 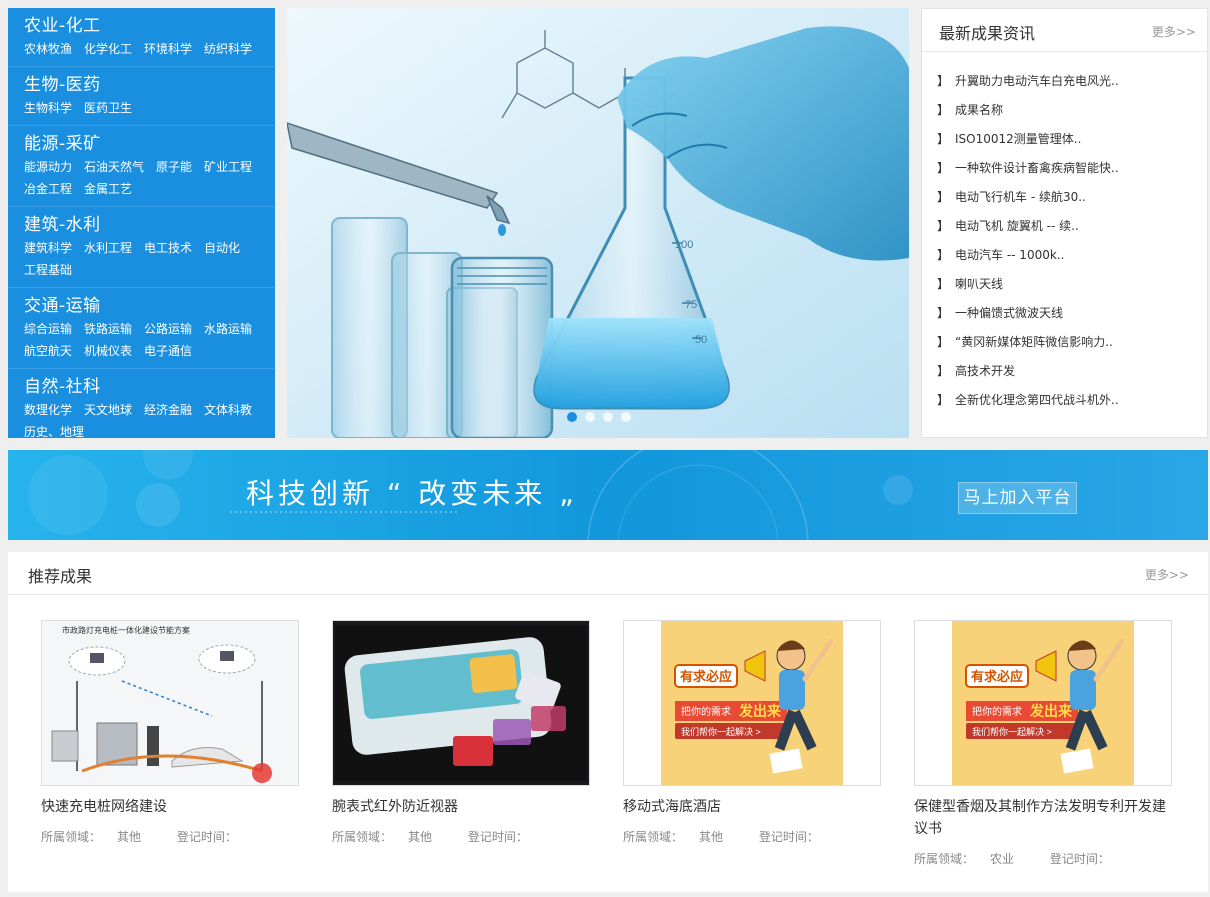 I want to click on news-item-title: 高技术开发, so click(x=985, y=371).